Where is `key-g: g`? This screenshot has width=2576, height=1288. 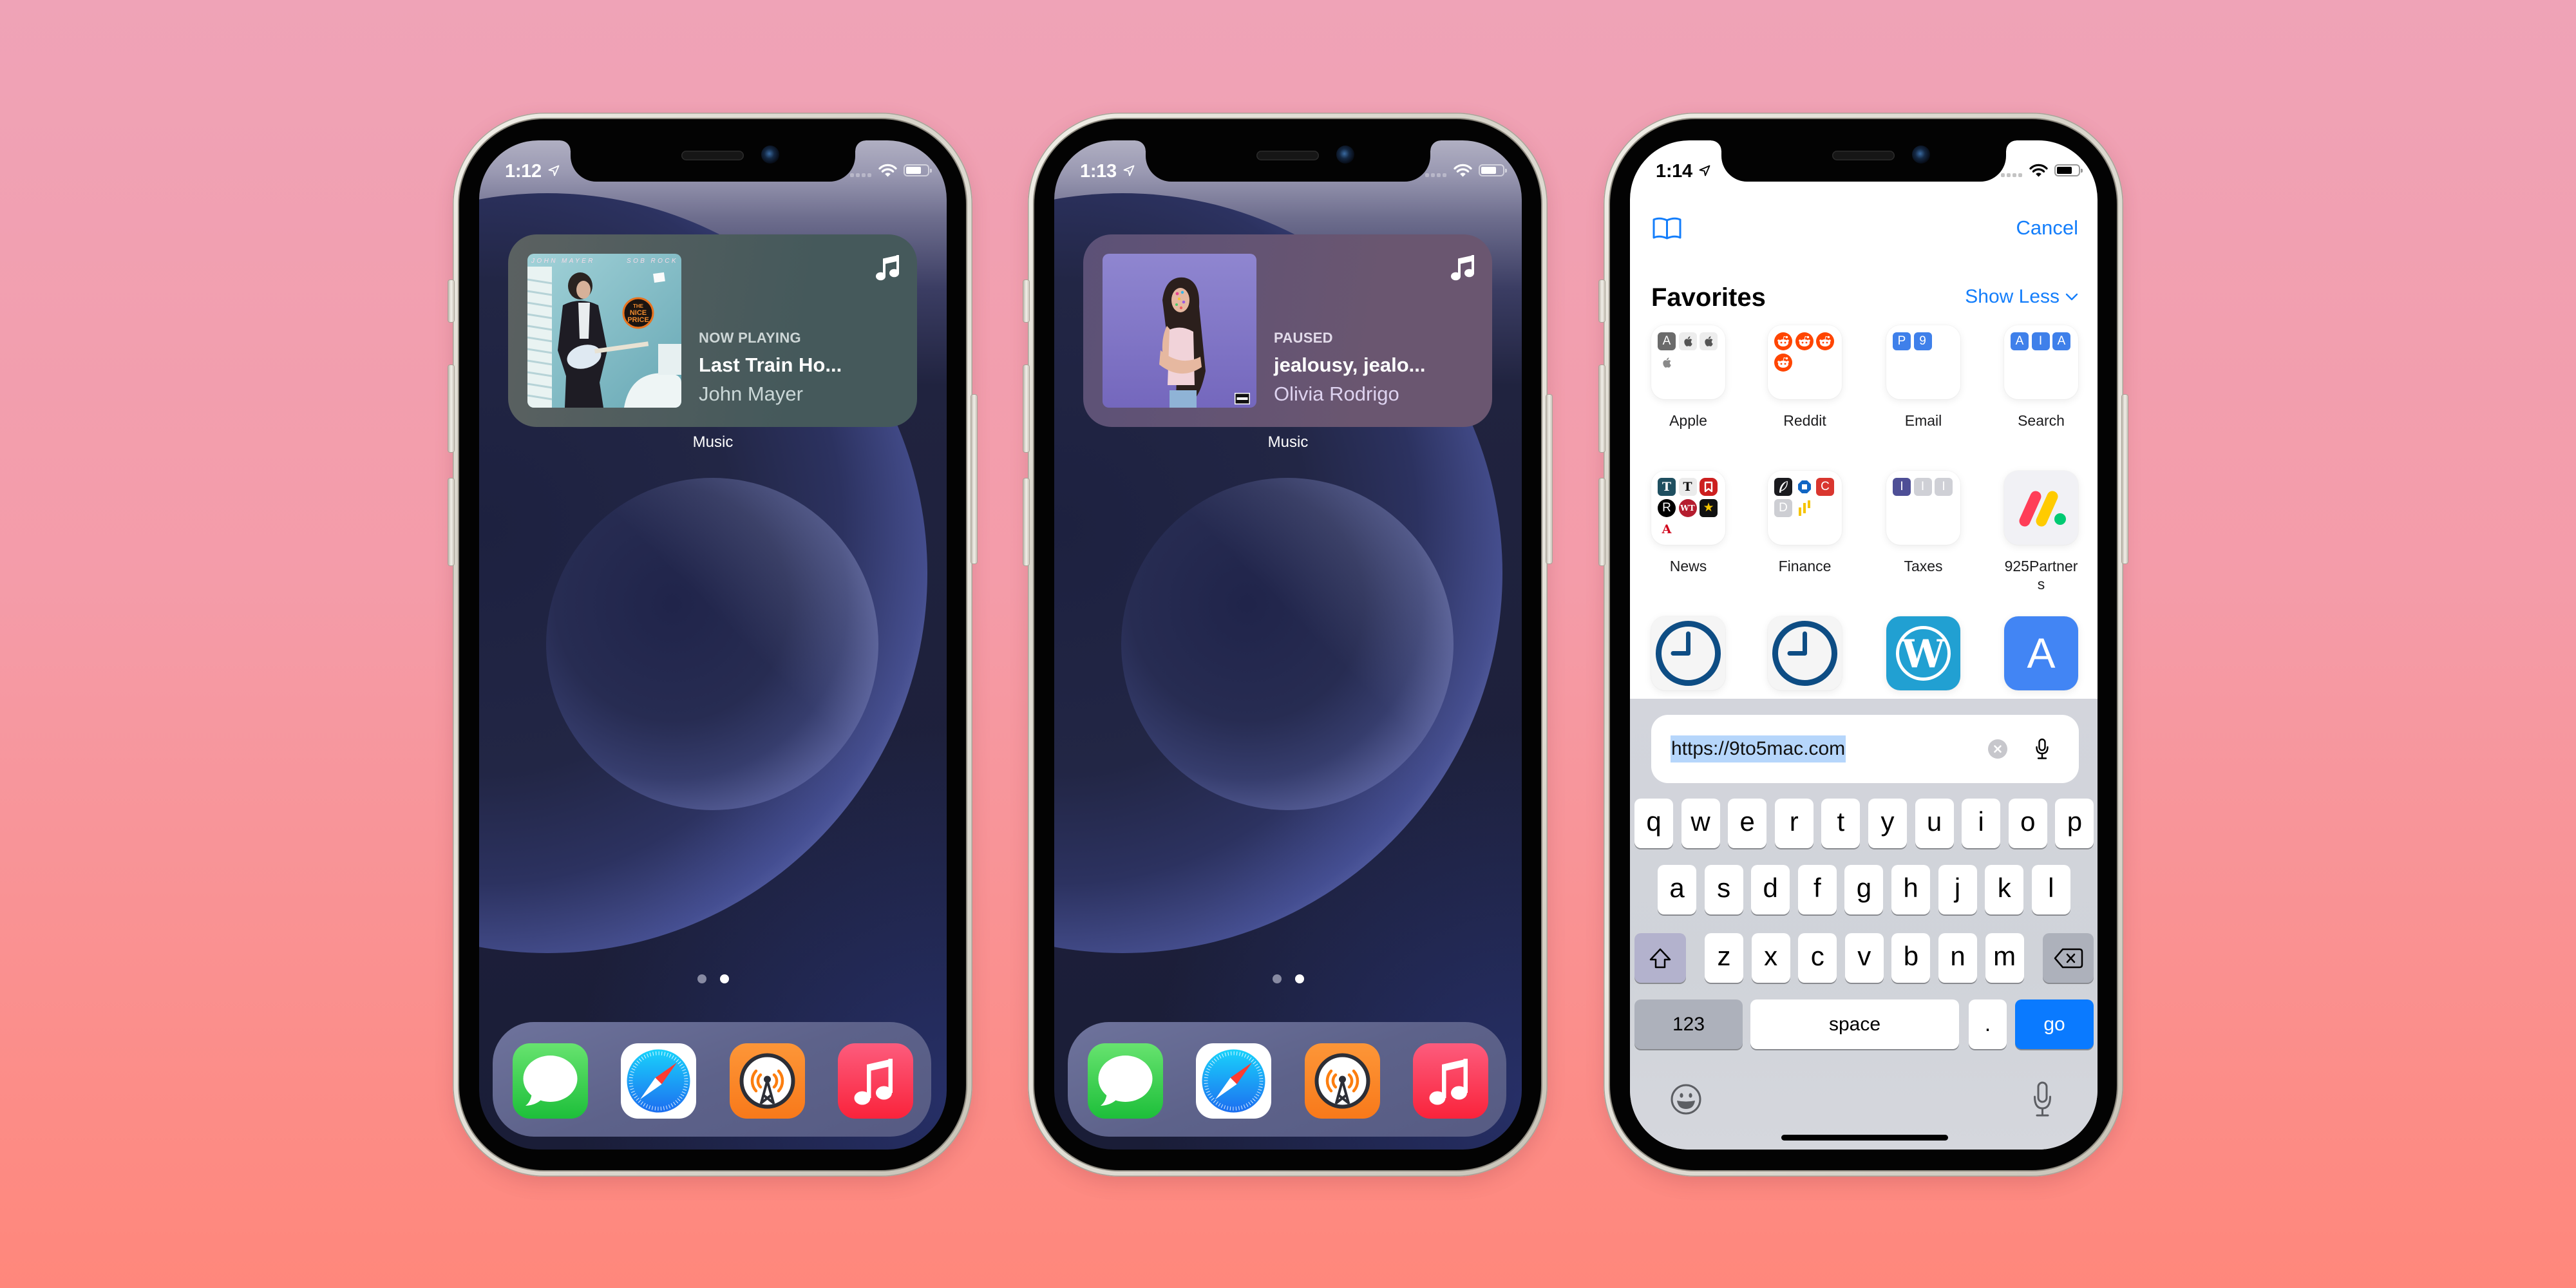
key-g: g is located at coordinates (1864, 889).